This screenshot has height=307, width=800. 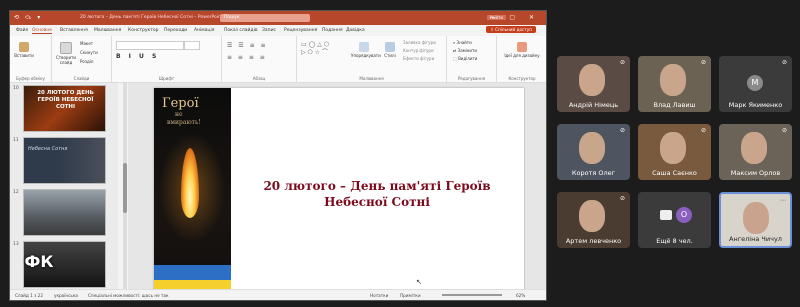 I want to click on quick-access-toolbar: ⟲ ⤼ ▾, so click(x=28, y=18).